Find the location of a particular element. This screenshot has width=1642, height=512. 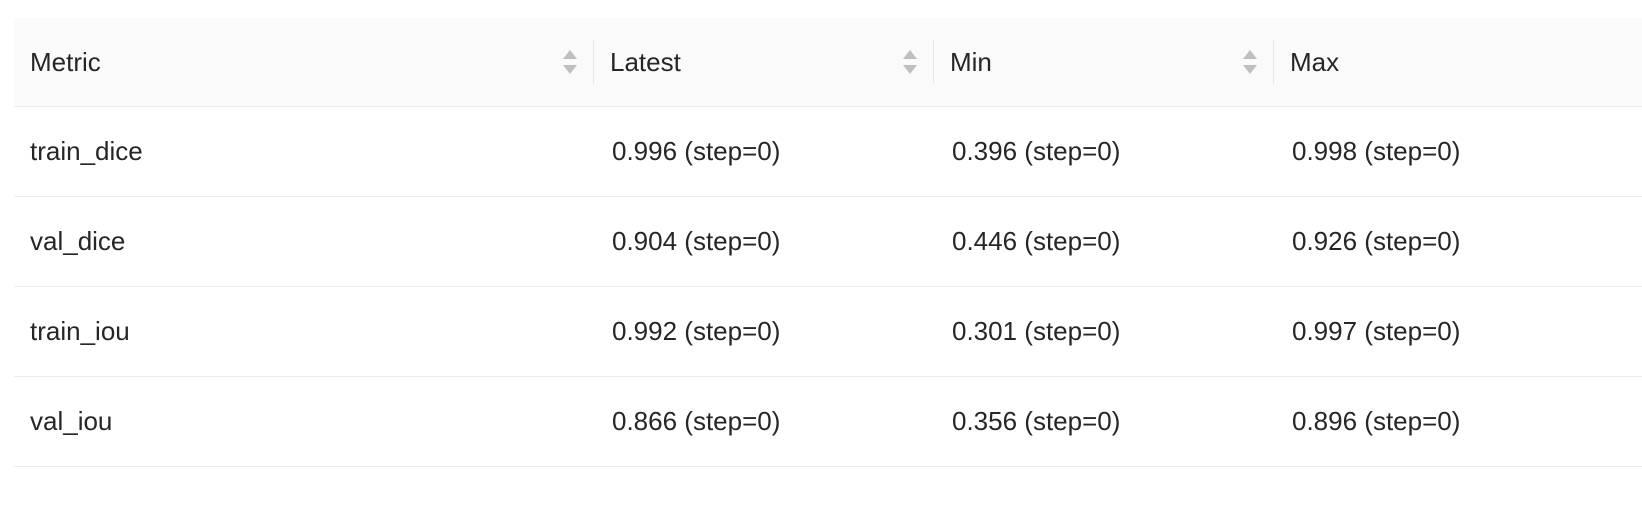

max-value-cell: 0.926 (step=0) is located at coordinates (1458, 241).